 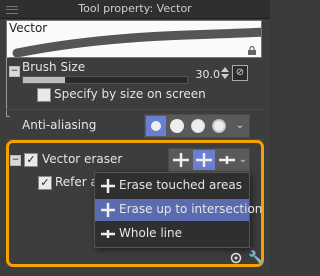 What do you see at coordinates (204, 160) in the screenshot?
I see `mode-erase-intersection-icon` at bounding box center [204, 160].